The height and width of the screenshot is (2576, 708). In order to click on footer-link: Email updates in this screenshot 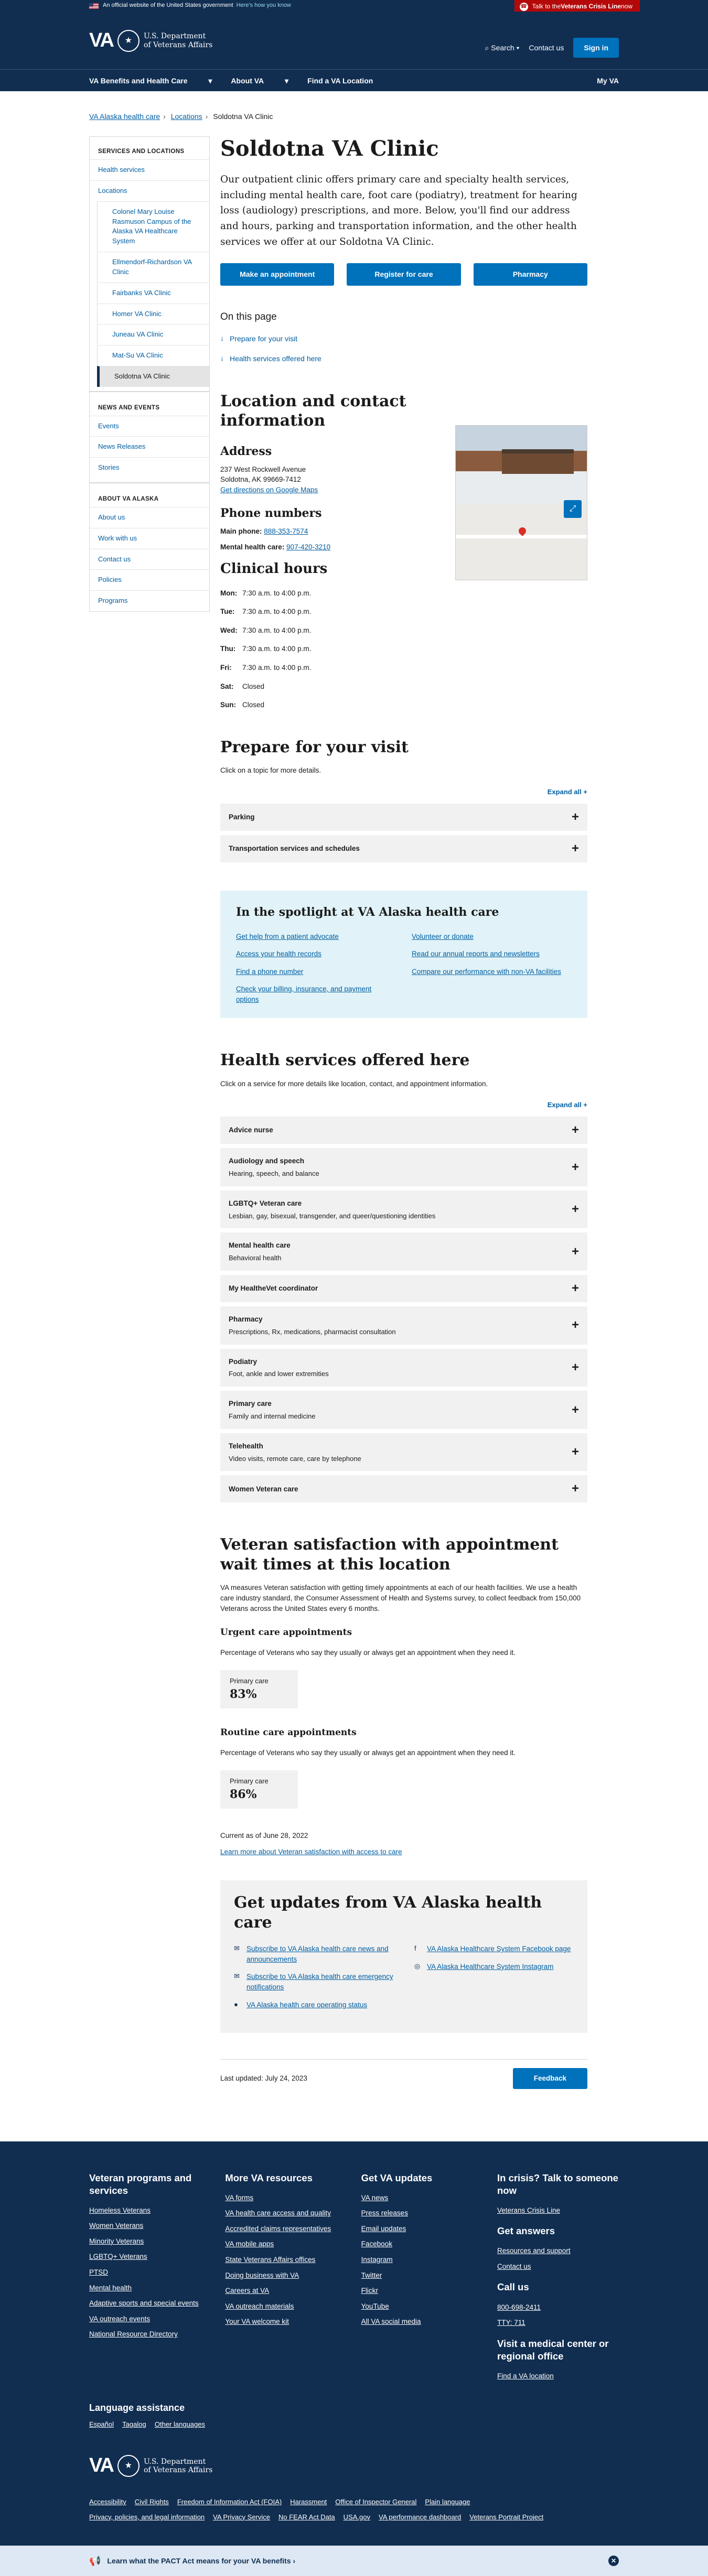, I will do `click(422, 2229)`.